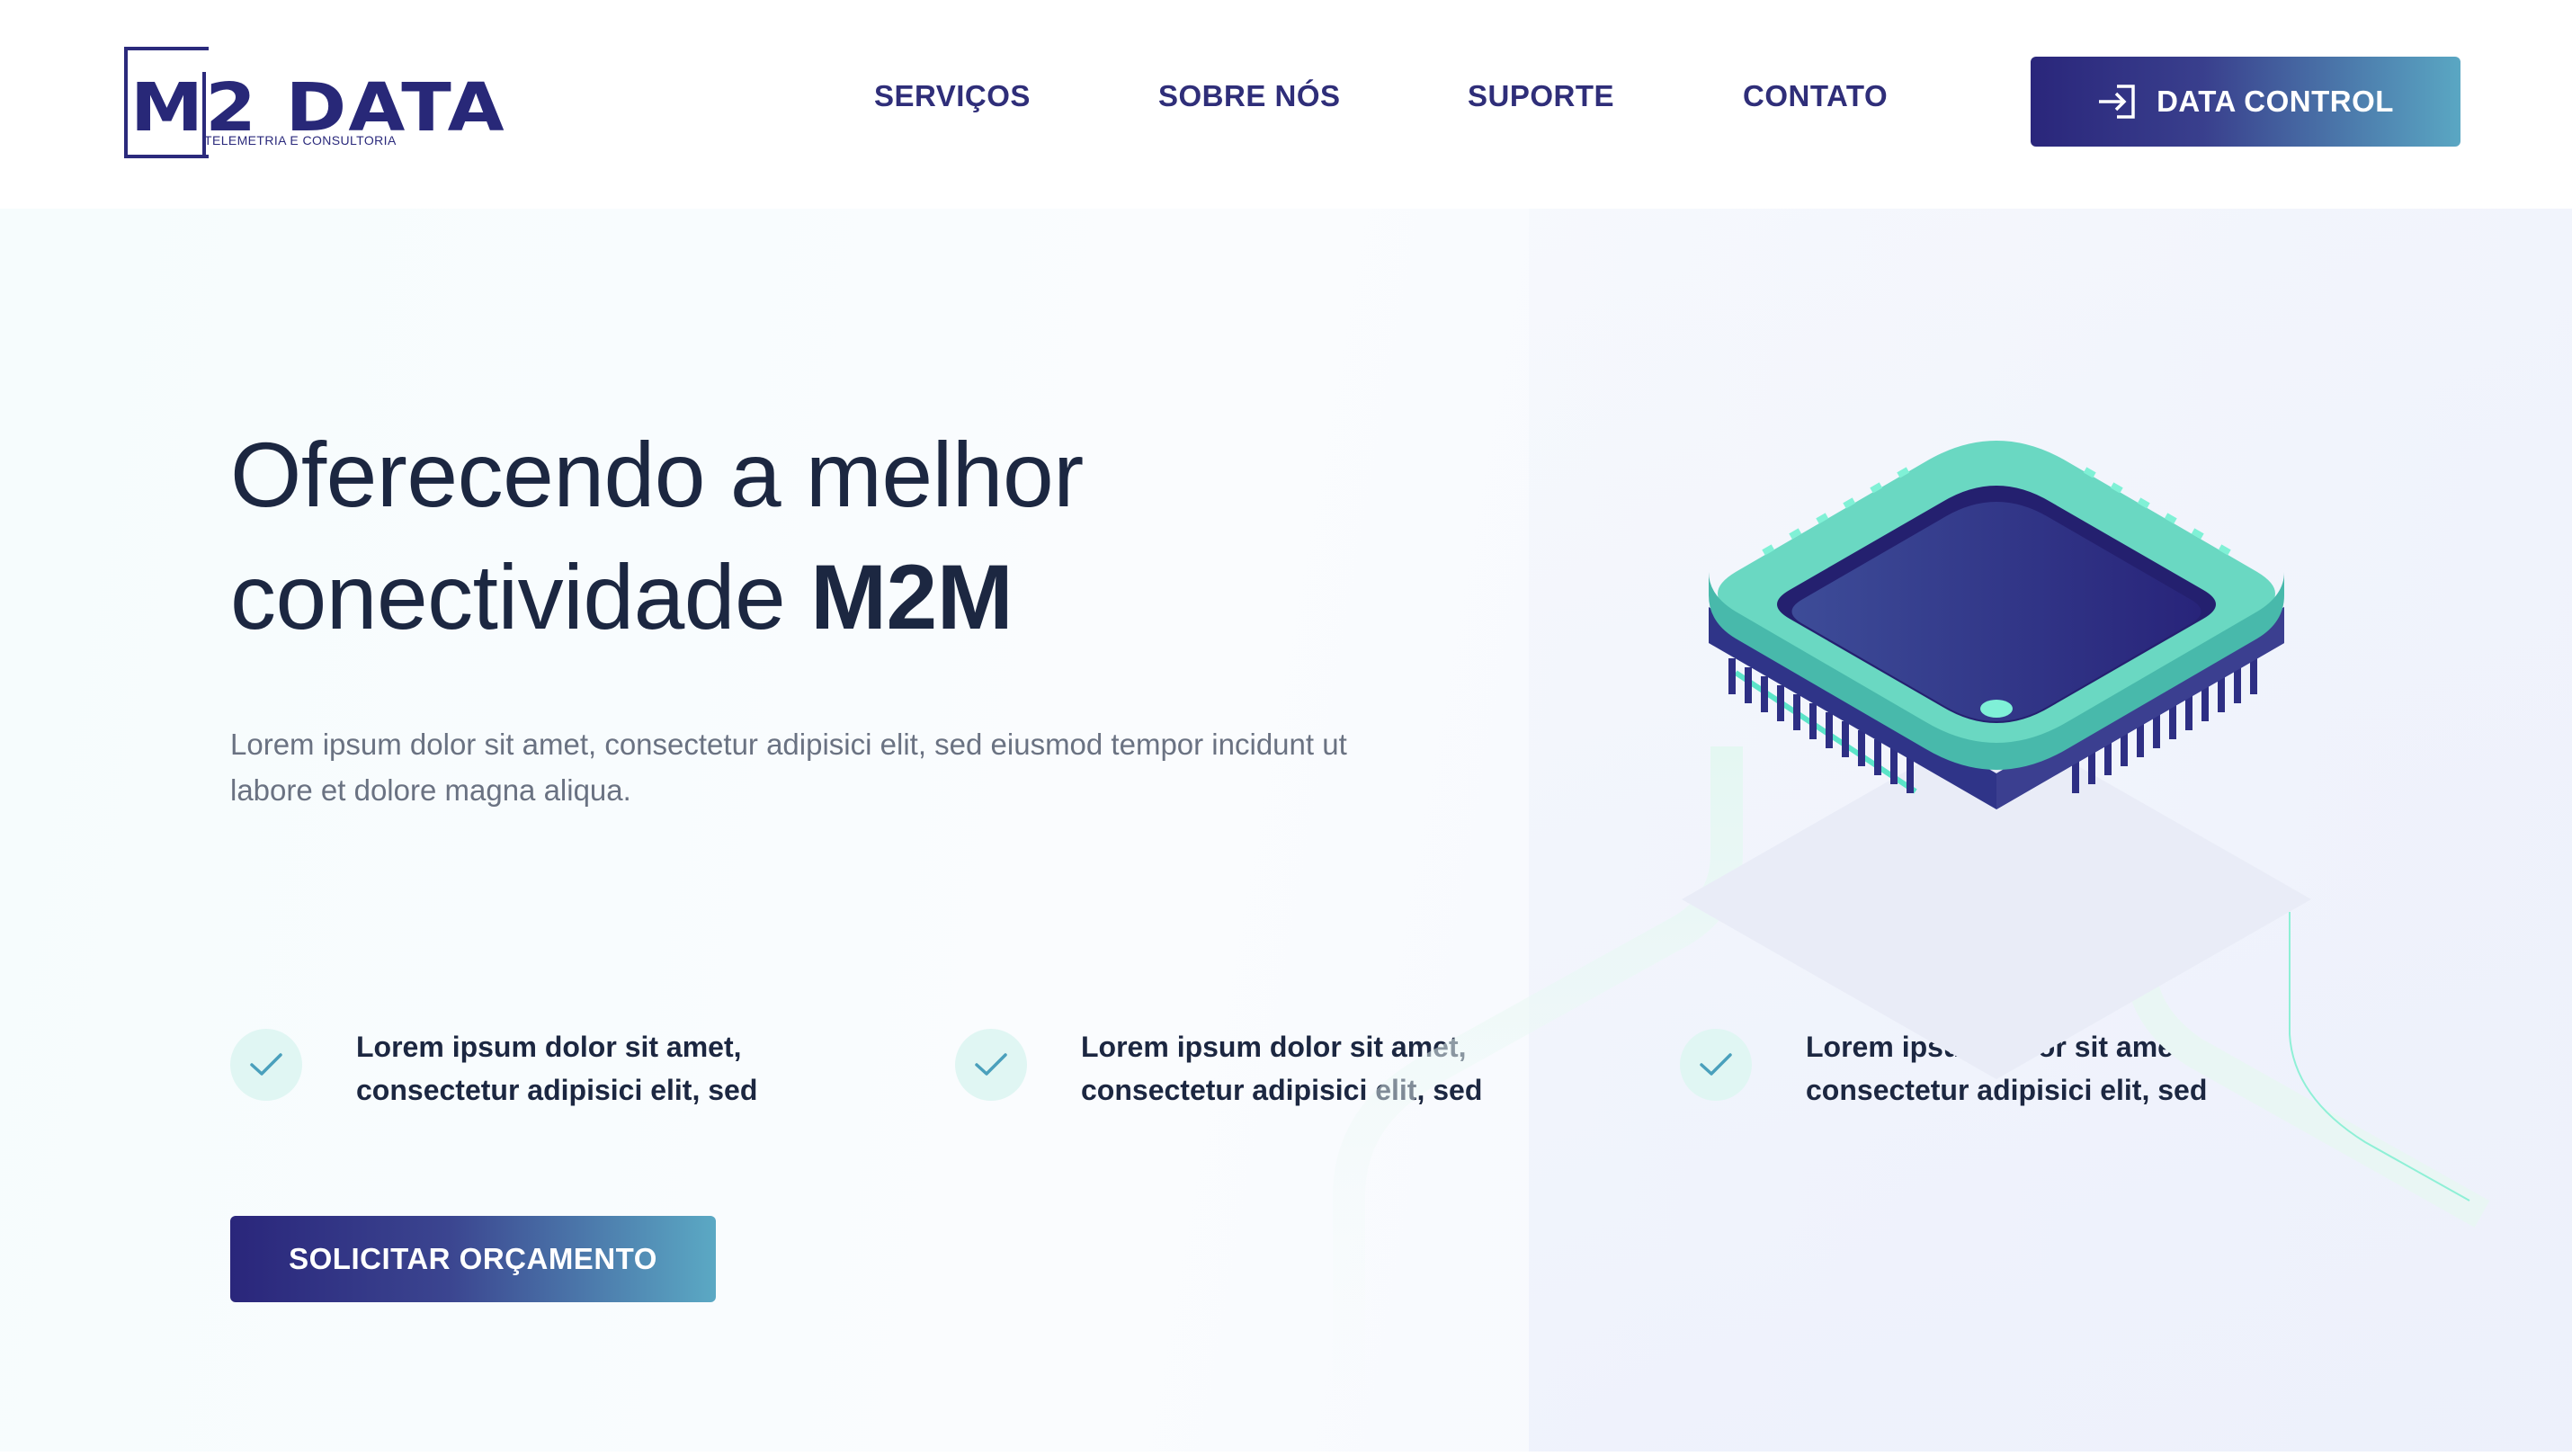 This screenshot has width=2572, height=1456. What do you see at coordinates (657, 475) in the screenshot?
I see `hero-title-line1: Oferecendo a melhor` at bounding box center [657, 475].